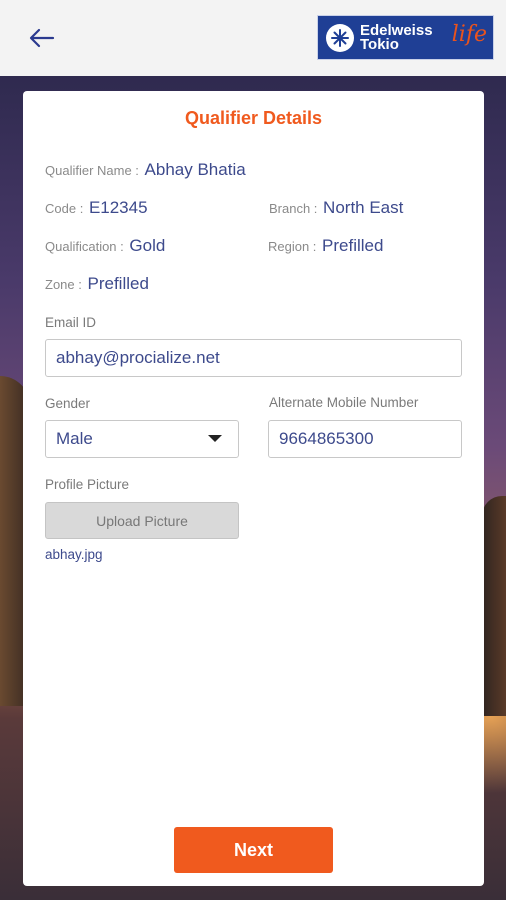 This screenshot has width=506, height=900. I want to click on qualification-value: Gold, so click(147, 245).